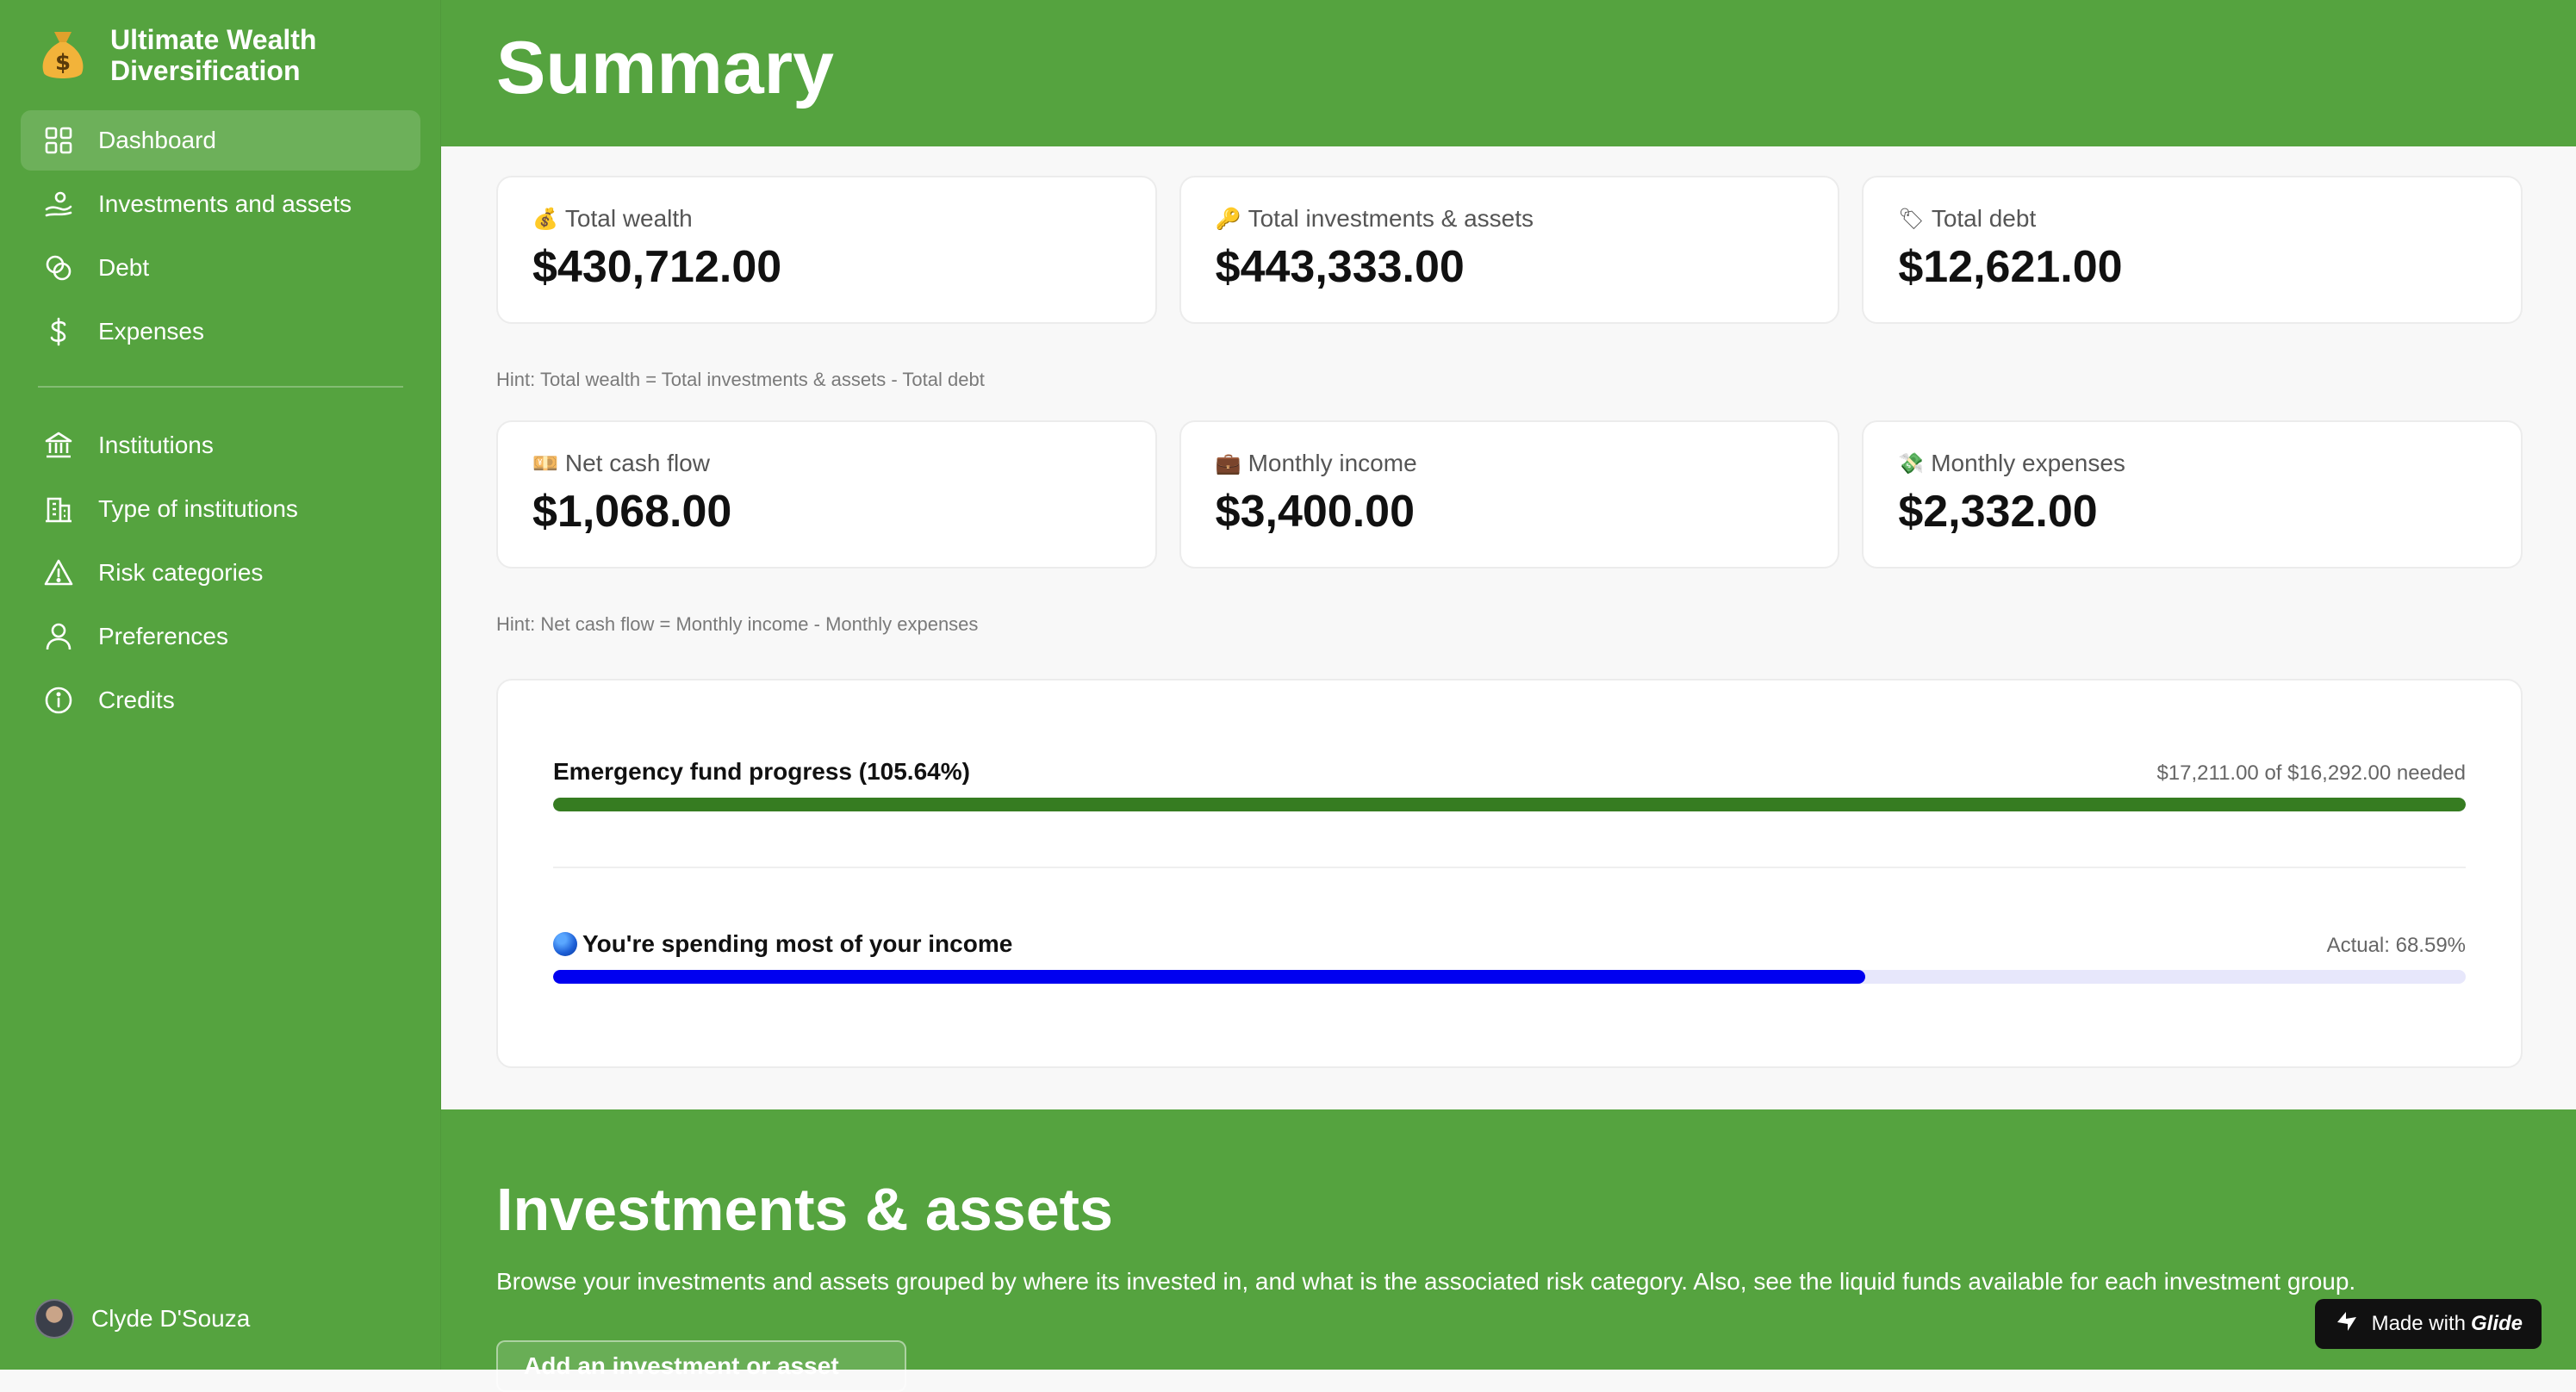 This screenshot has height=1392, width=2576. I want to click on stat-card-net-cash-flow: 💴 Net cash flow $1,068.00, so click(827, 494).